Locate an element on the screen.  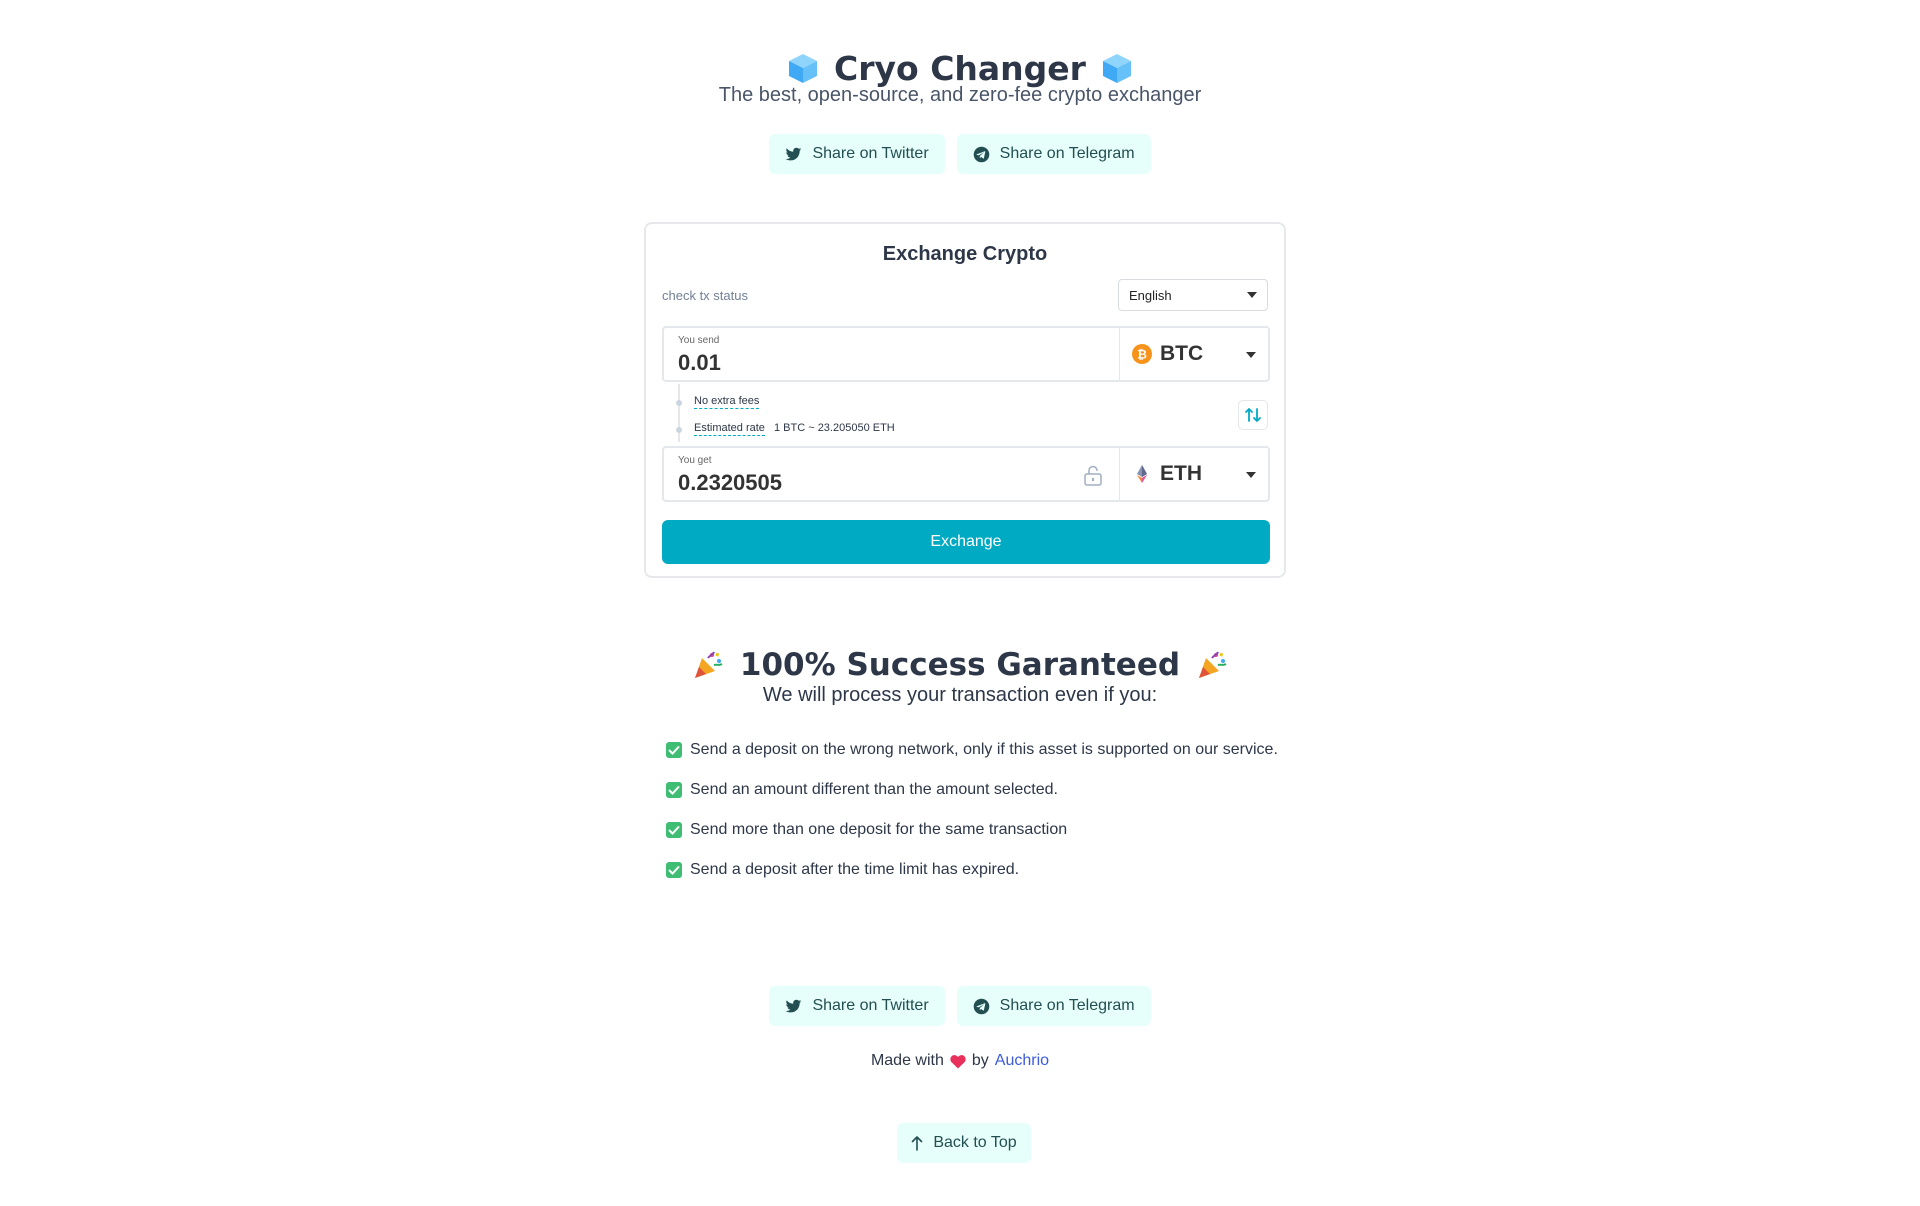
send-coin-select: ₿ BTC is located at coordinates (1193, 354).